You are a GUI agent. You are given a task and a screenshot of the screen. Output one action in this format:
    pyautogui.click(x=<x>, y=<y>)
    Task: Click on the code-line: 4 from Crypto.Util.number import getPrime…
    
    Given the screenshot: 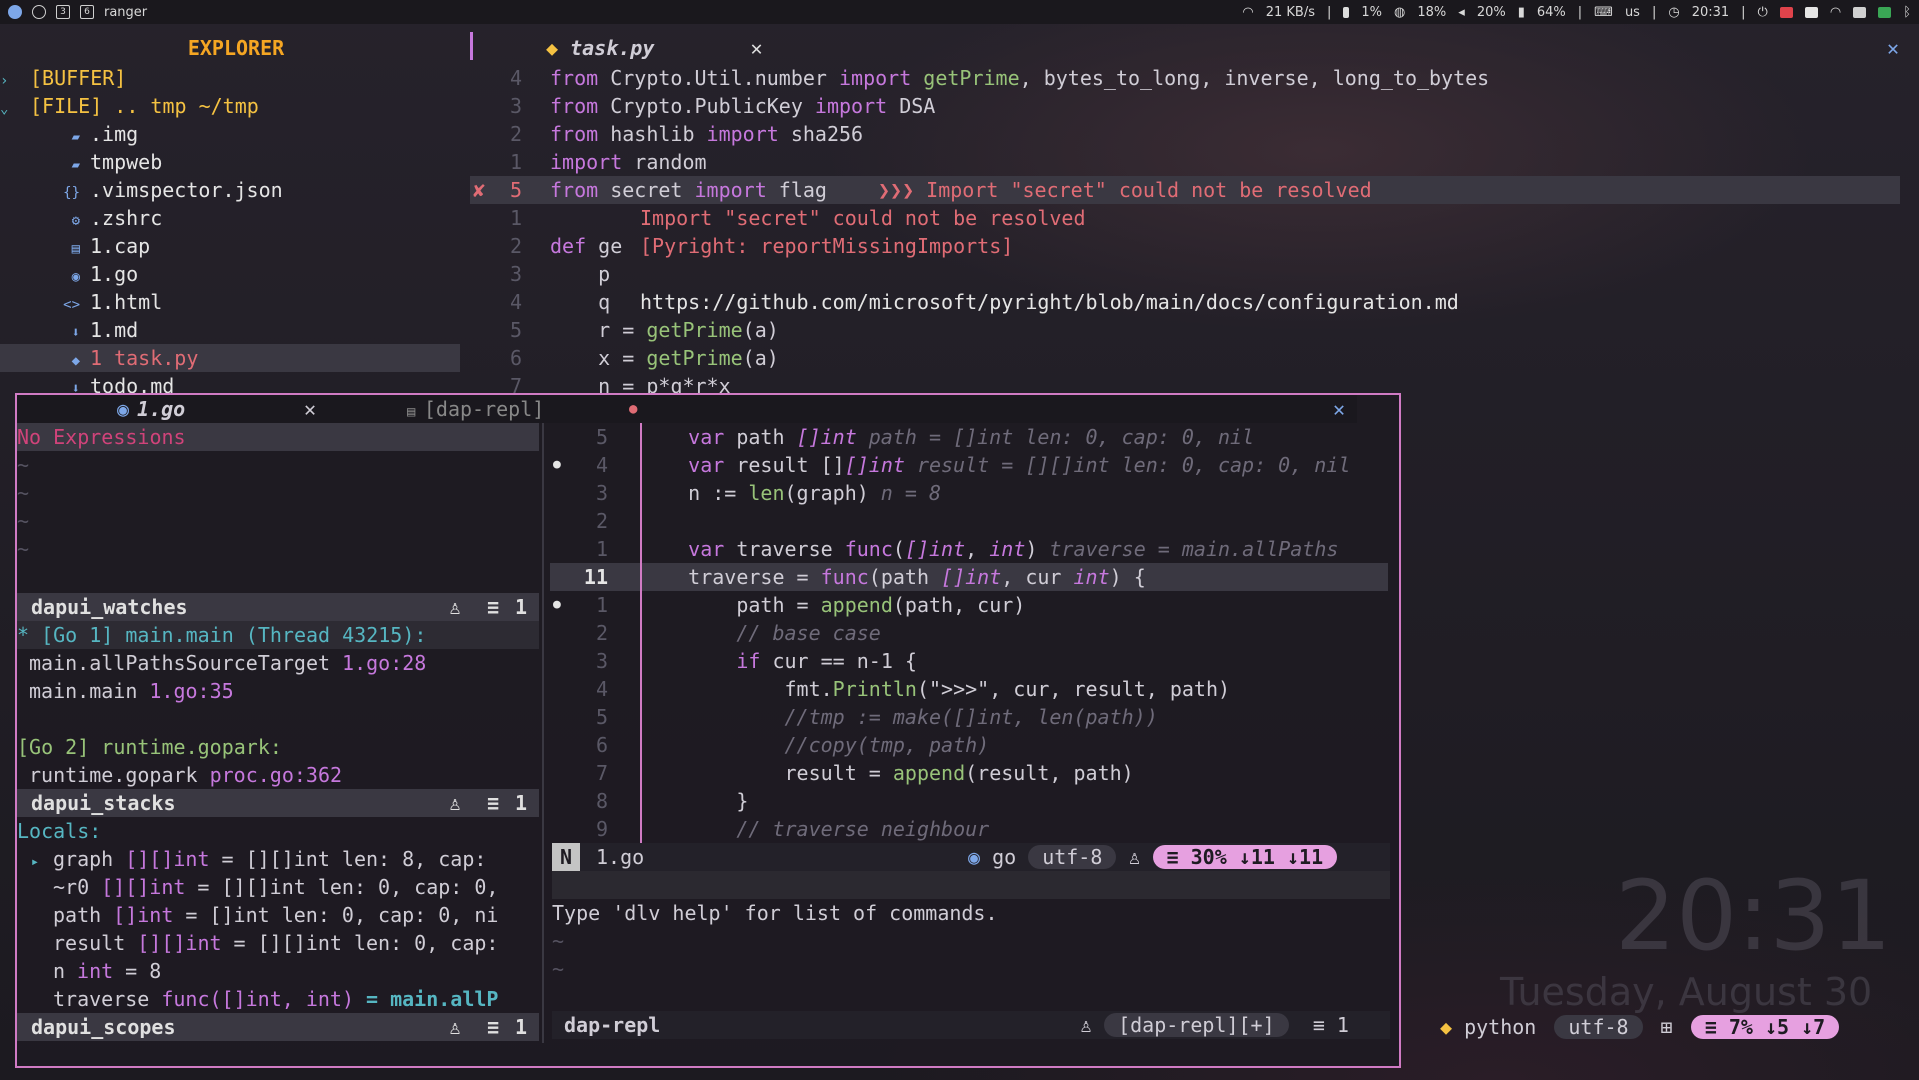 What is the action you would take?
    pyautogui.click(x=1185, y=78)
    